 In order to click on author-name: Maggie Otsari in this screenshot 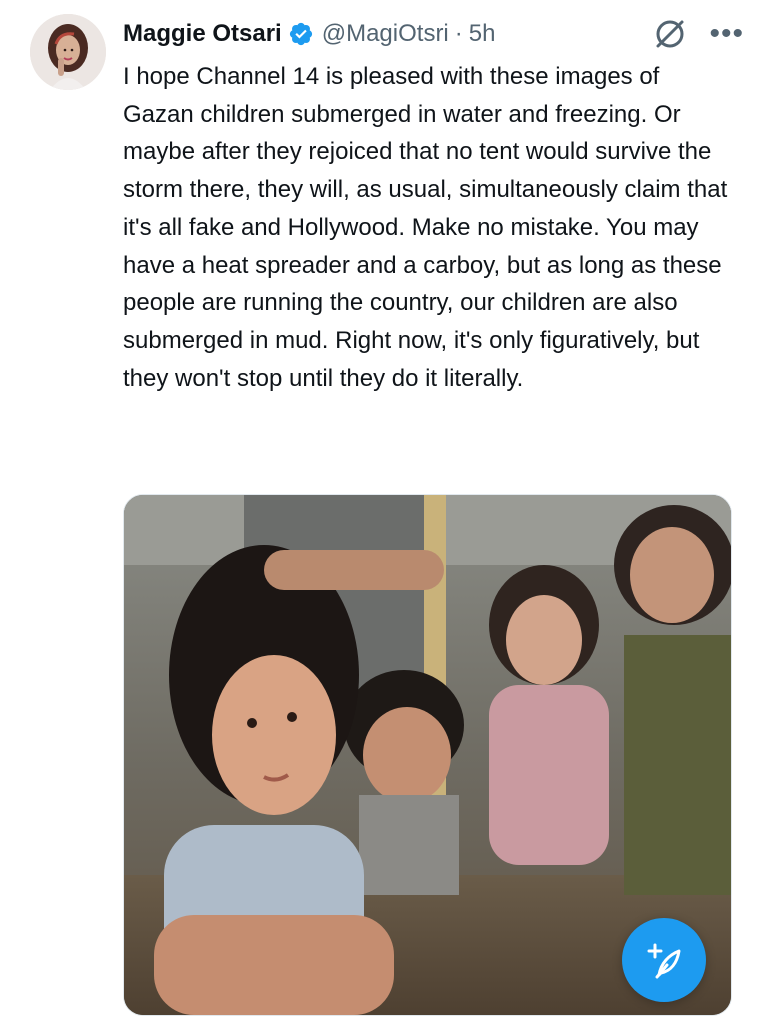, I will do `click(202, 34)`.